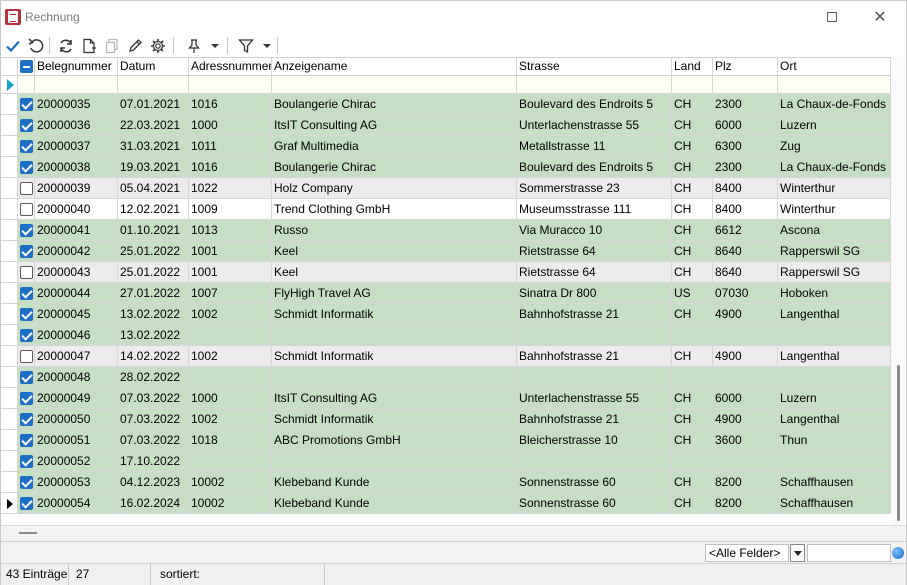  I want to click on splitter-grip-icon, so click(28, 533).